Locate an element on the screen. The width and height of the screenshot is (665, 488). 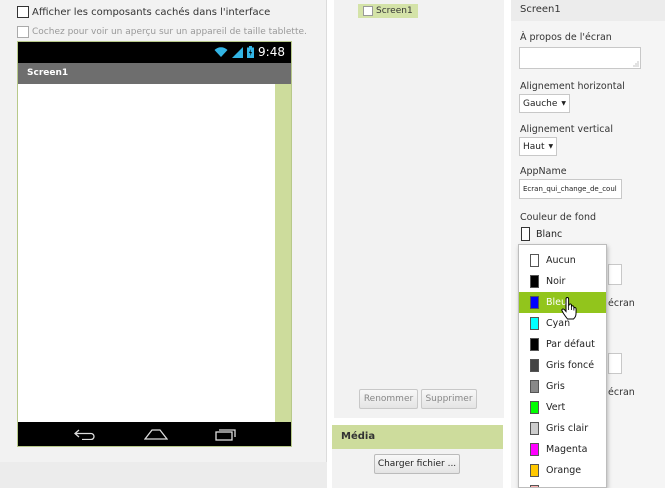
align-v-label: Alignement vertical is located at coordinates (566, 129).